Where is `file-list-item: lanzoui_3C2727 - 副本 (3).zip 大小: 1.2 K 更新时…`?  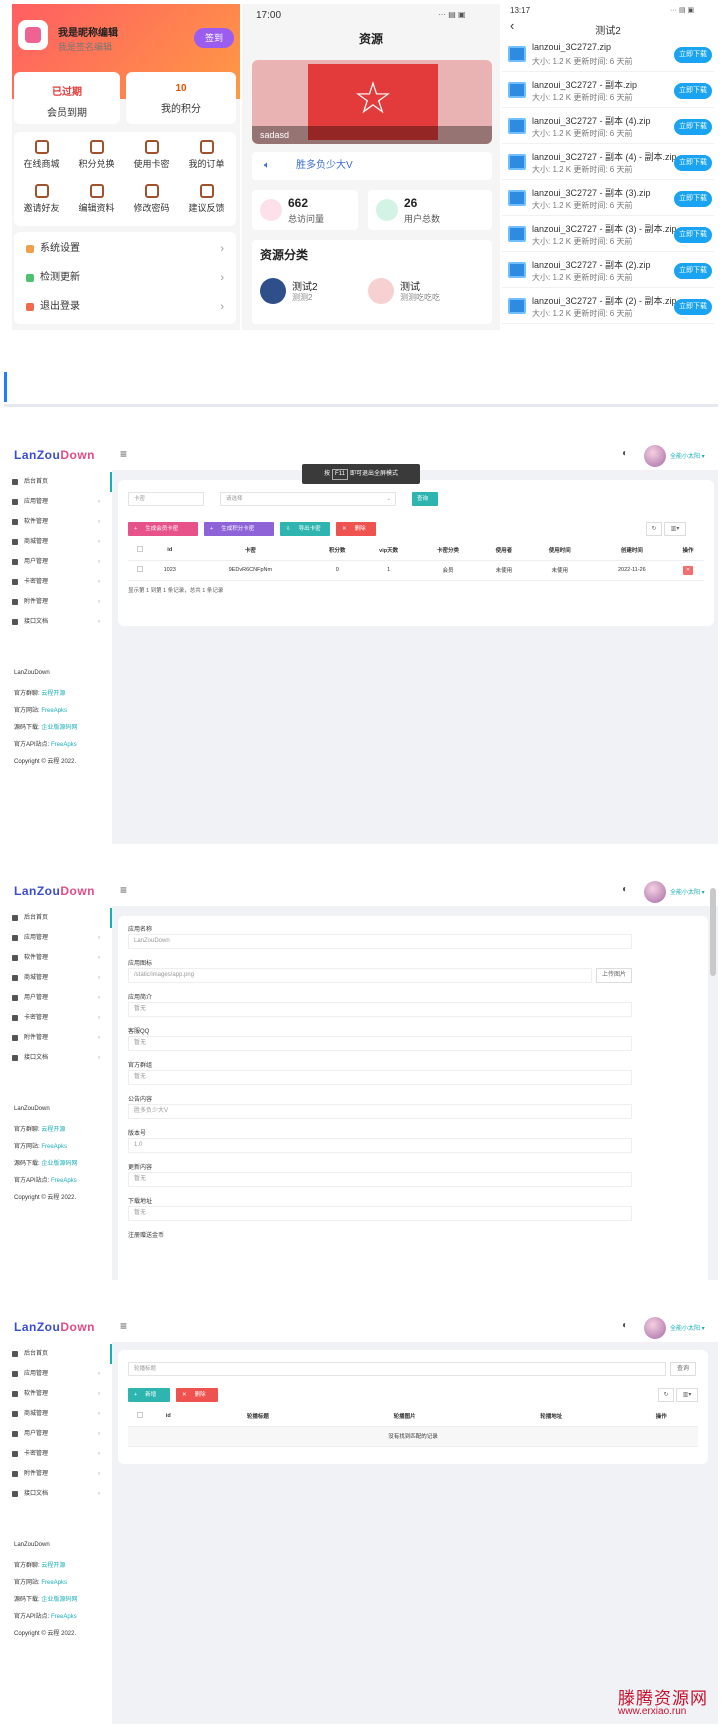 file-list-item: lanzoui_3C2727 - 副本 (3).zip 大小: 1.2 K 更新时… is located at coordinates (608, 199).